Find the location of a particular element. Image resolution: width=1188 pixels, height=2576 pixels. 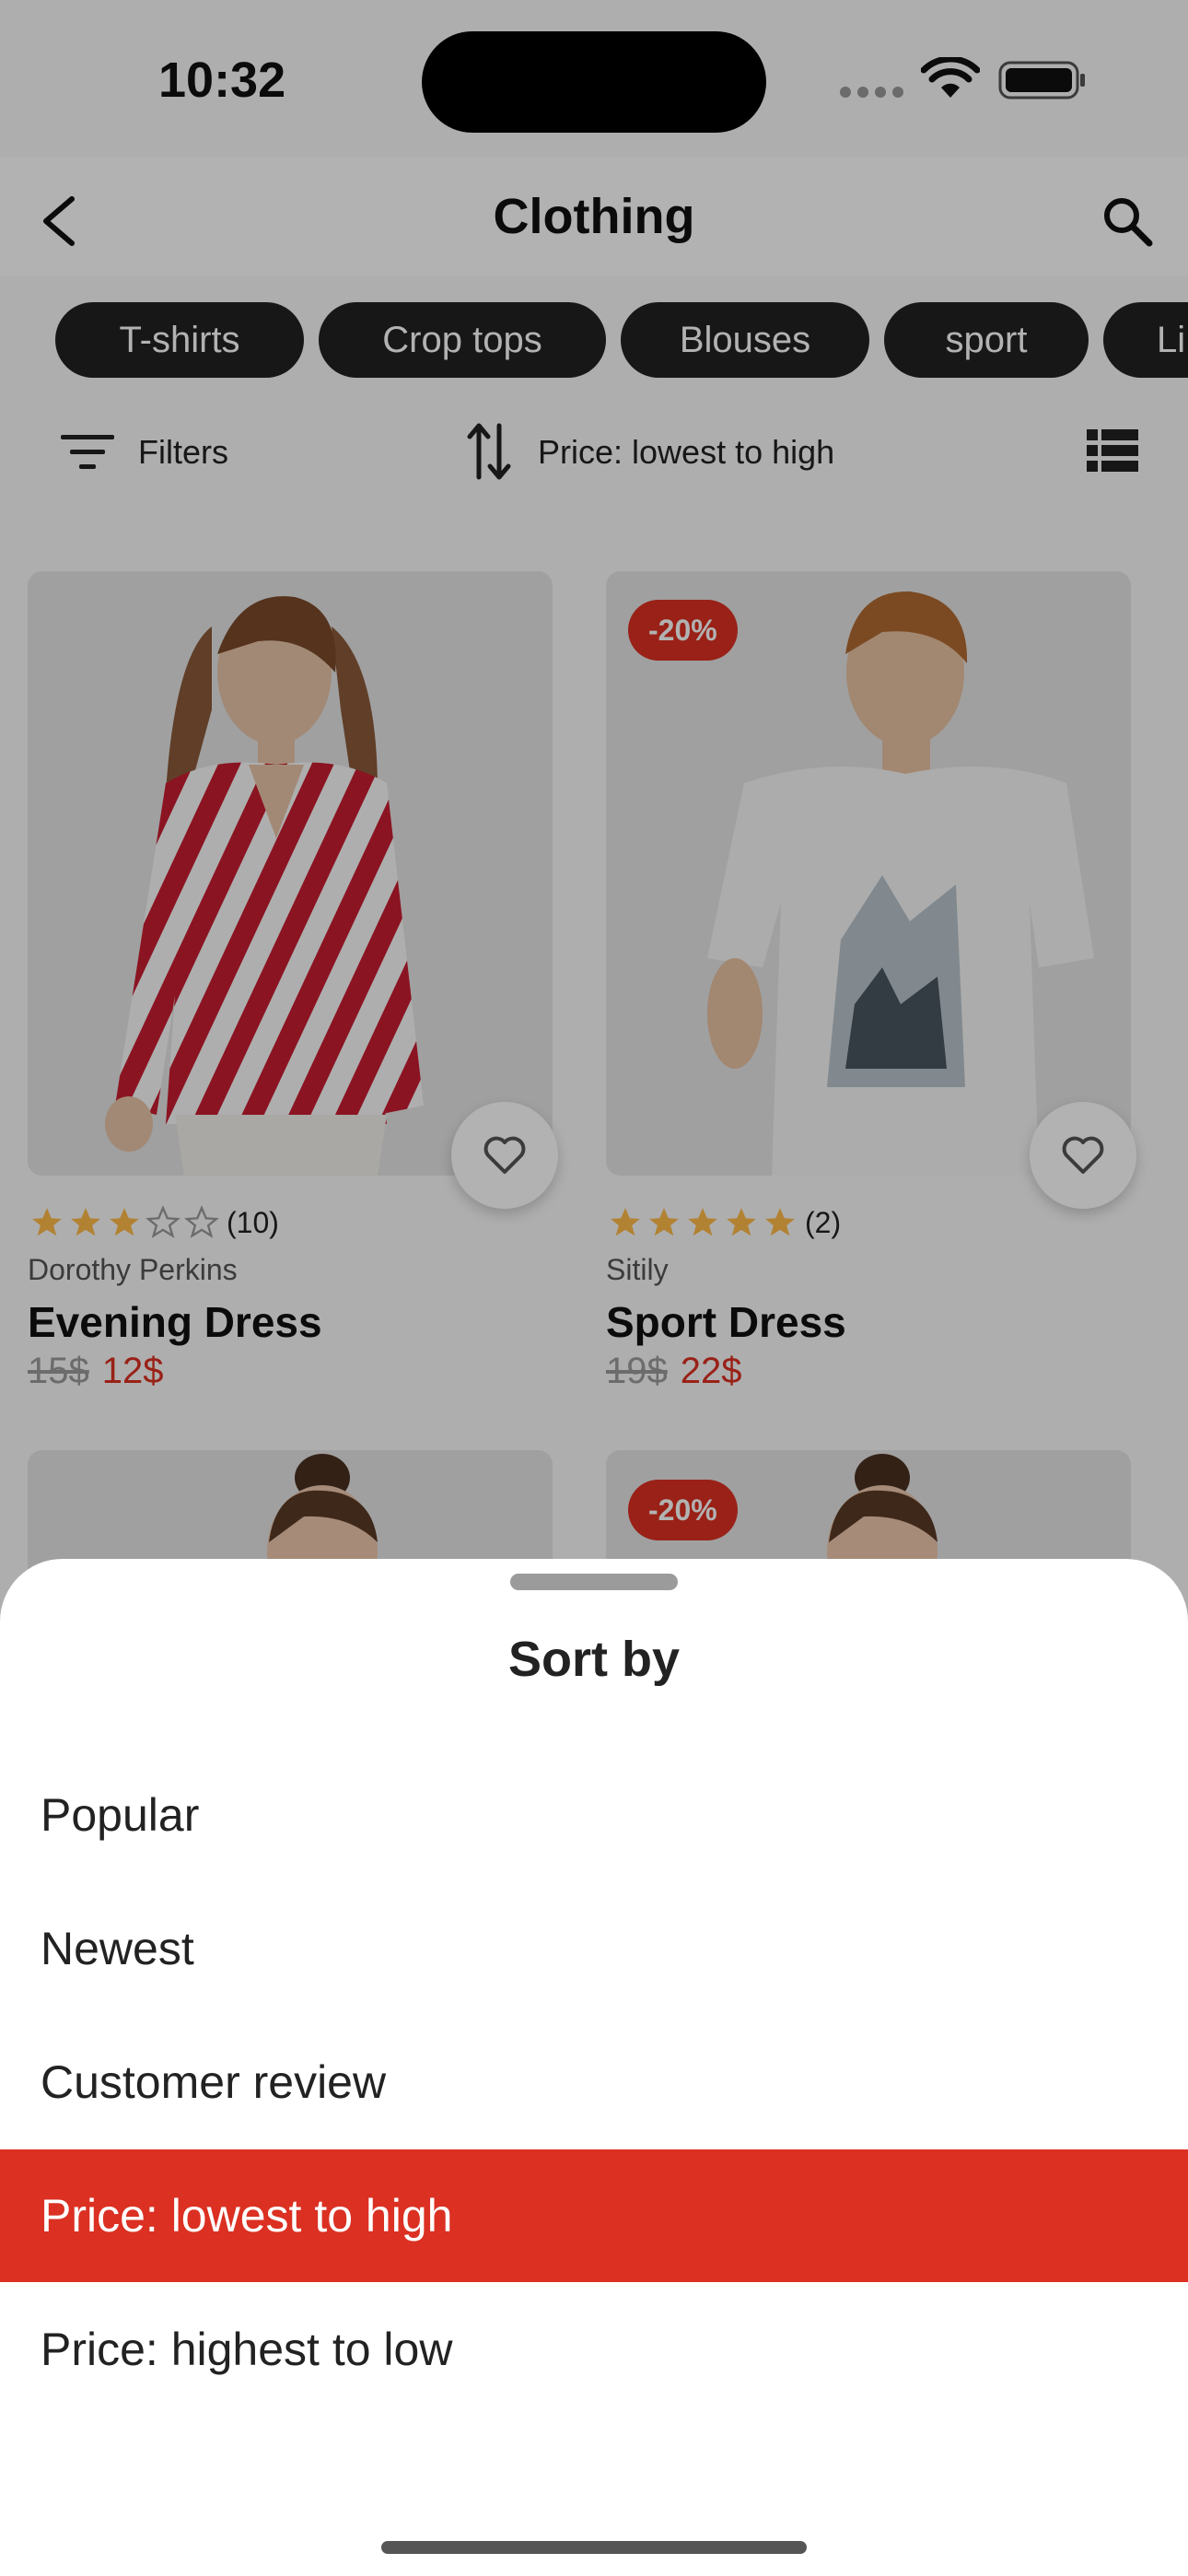

home-indicator is located at coordinates (594, 2547).